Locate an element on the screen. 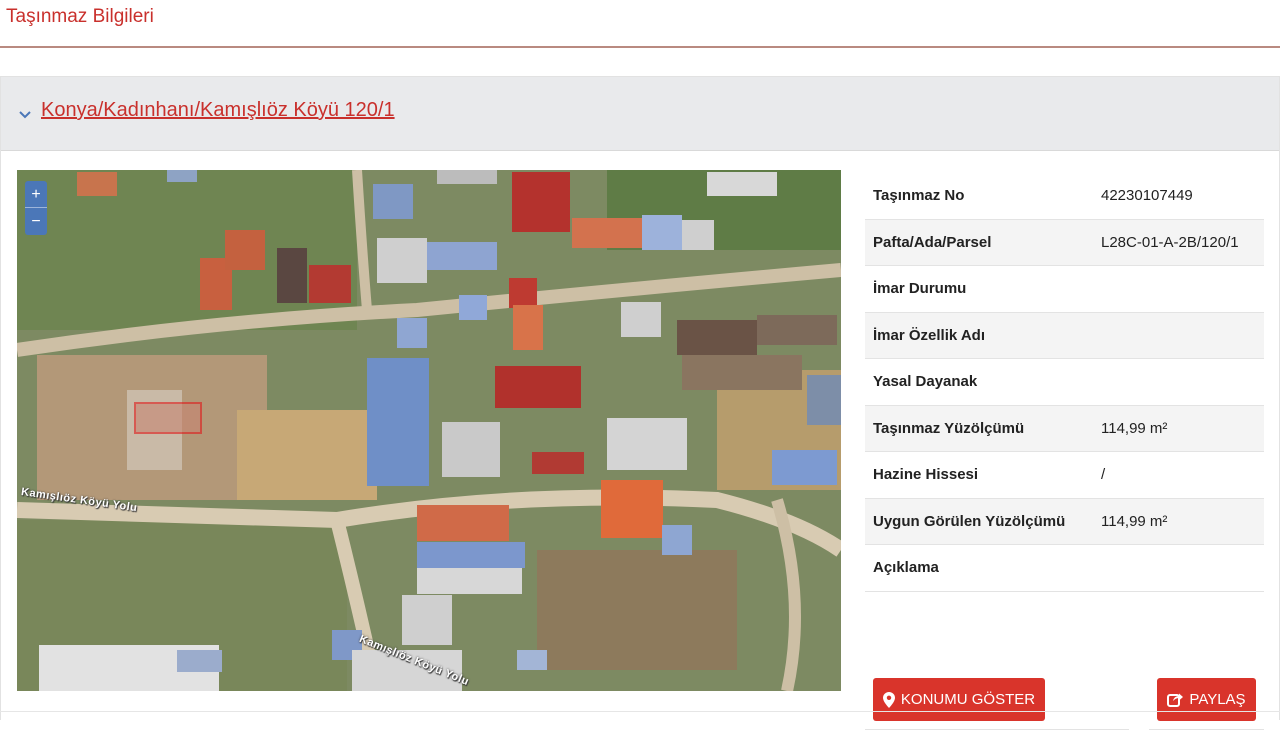  zoom-out-button: − is located at coordinates (36, 221).